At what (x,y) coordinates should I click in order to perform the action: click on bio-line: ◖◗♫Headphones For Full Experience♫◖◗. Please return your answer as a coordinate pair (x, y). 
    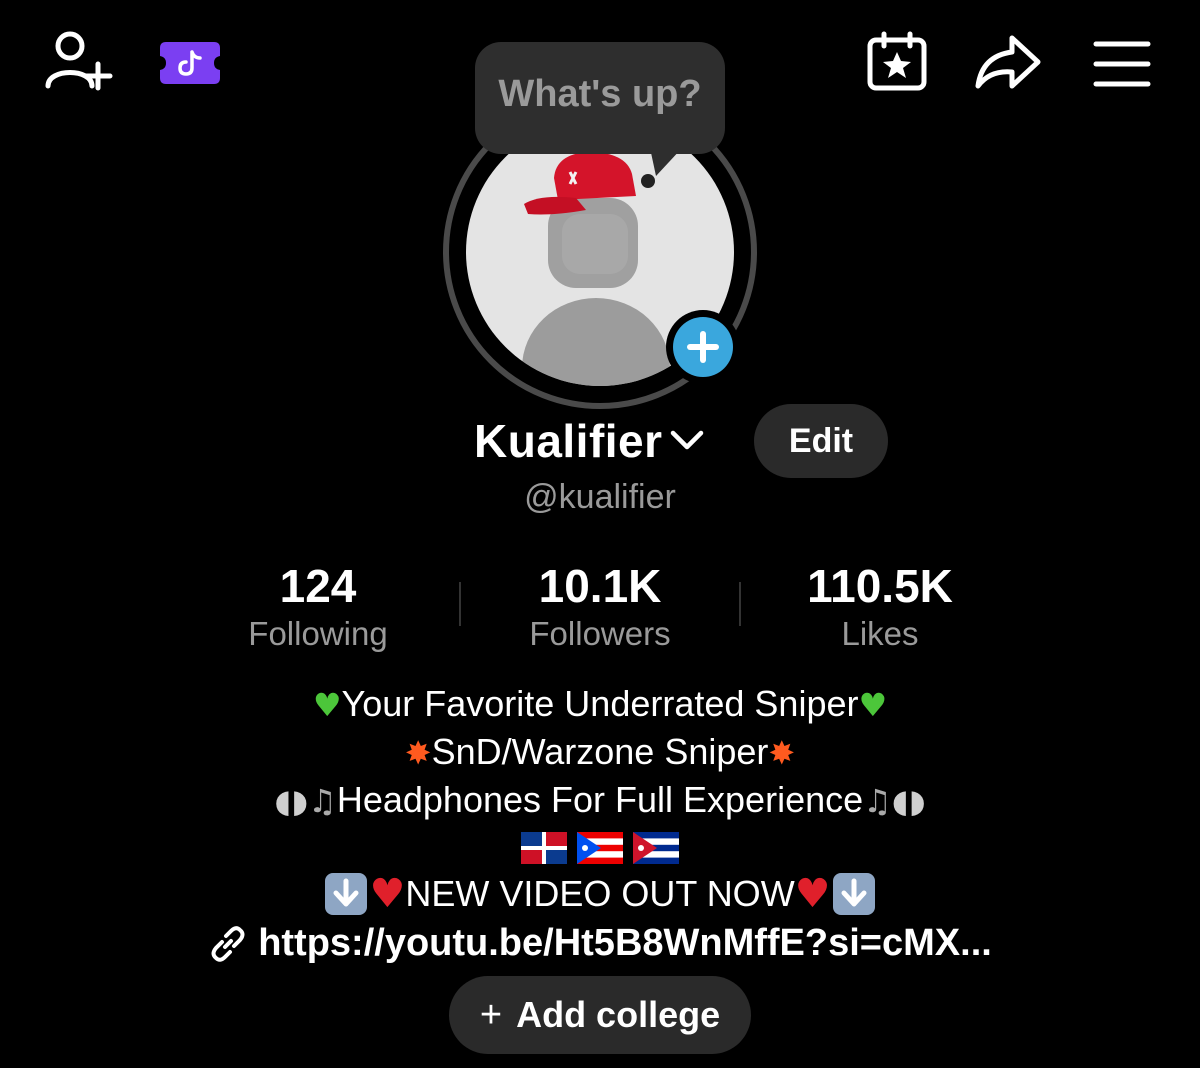
    Looking at the image, I should click on (600, 800).